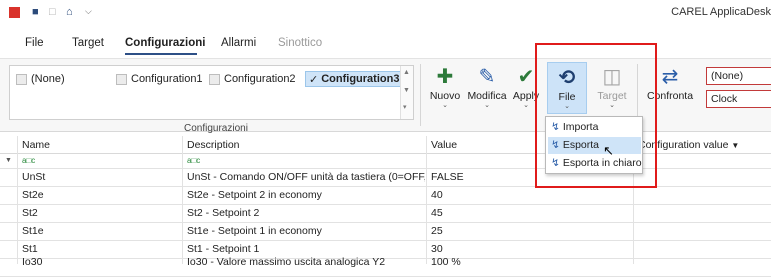 Image resolution: width=771 pixels, height=277 pixels. I want to click on cell-name: UnSt, so click(34, 177).